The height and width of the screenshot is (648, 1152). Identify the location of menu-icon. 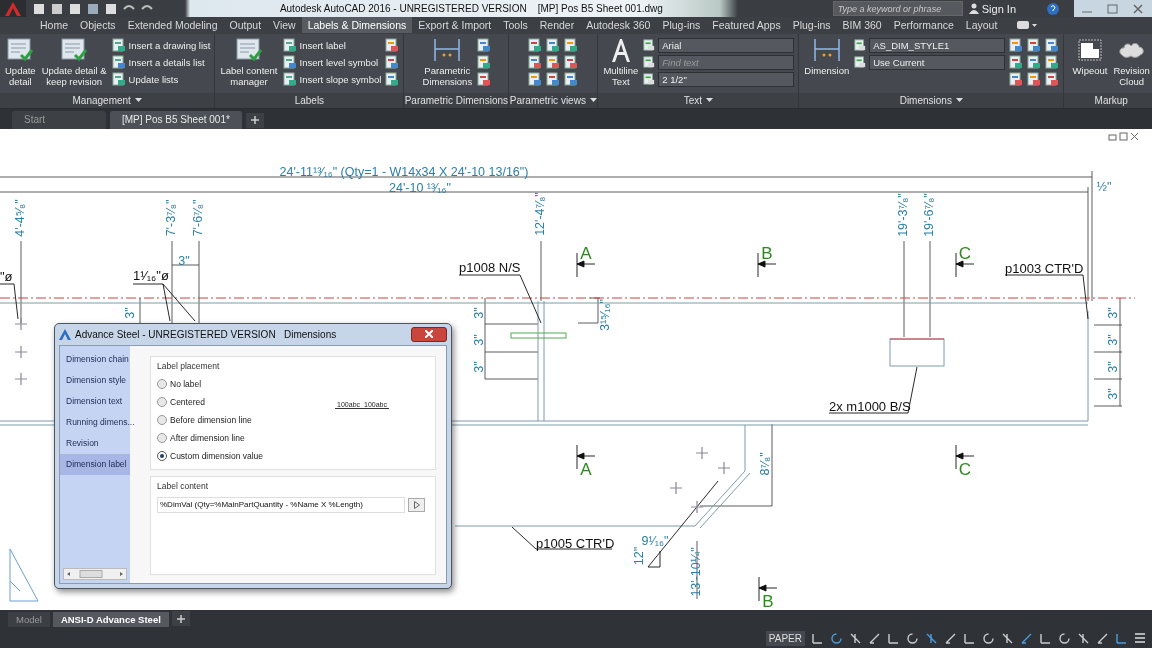
(1140, 638).